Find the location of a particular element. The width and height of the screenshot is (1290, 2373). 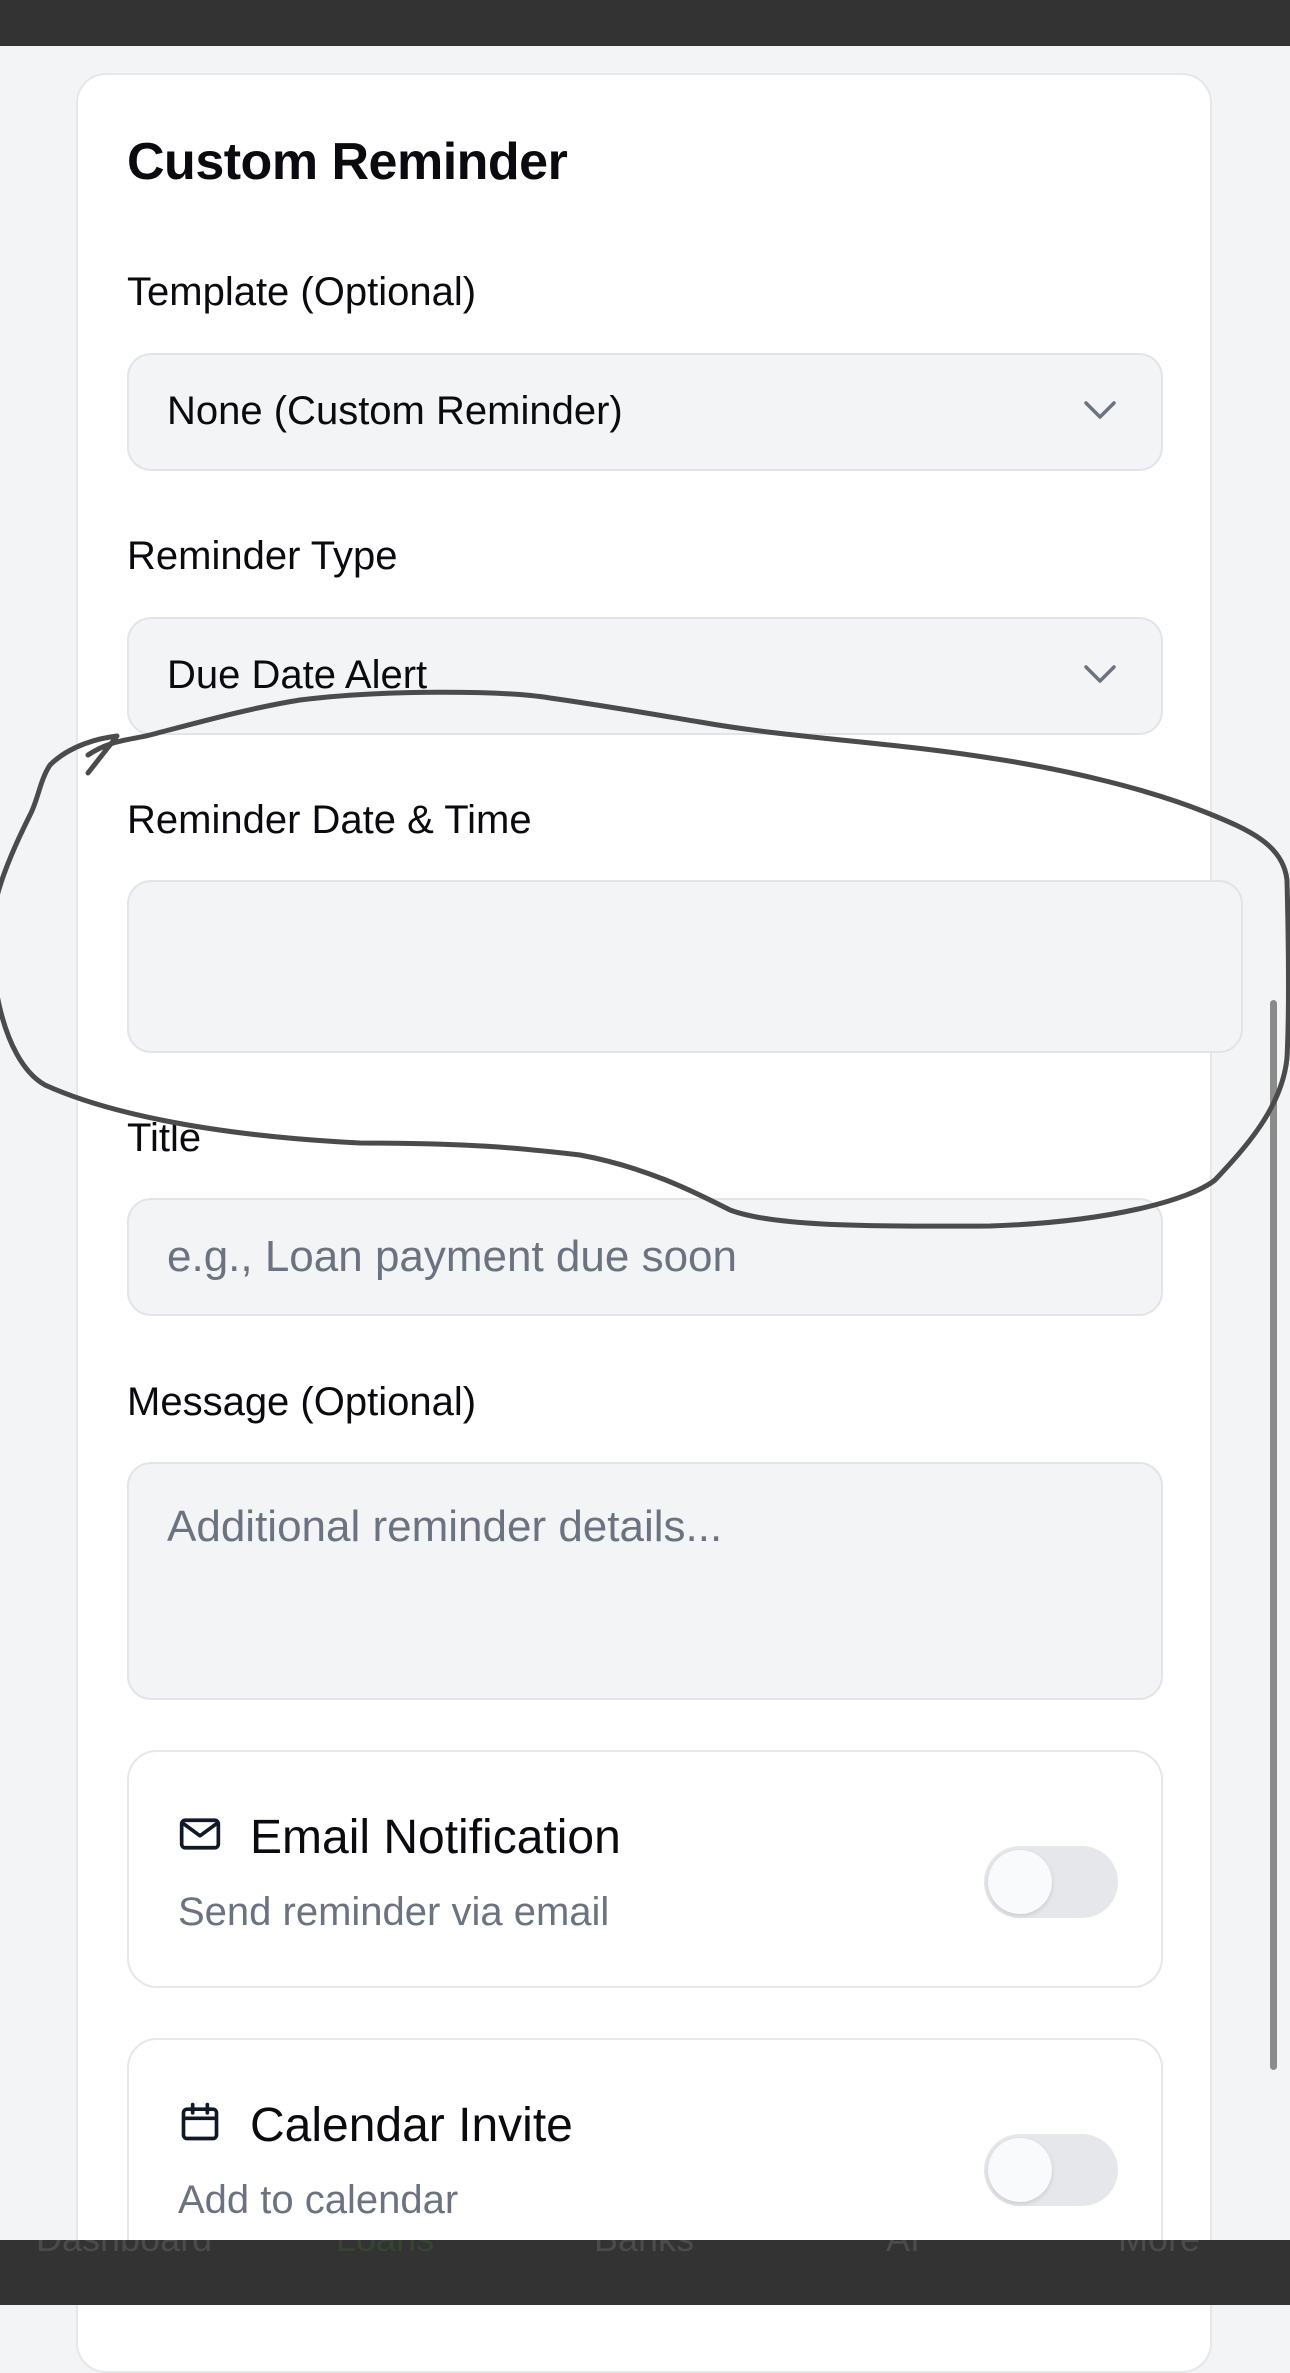

title-input: e.g., Loan payment due soon is located at coordinates (645, 1257).